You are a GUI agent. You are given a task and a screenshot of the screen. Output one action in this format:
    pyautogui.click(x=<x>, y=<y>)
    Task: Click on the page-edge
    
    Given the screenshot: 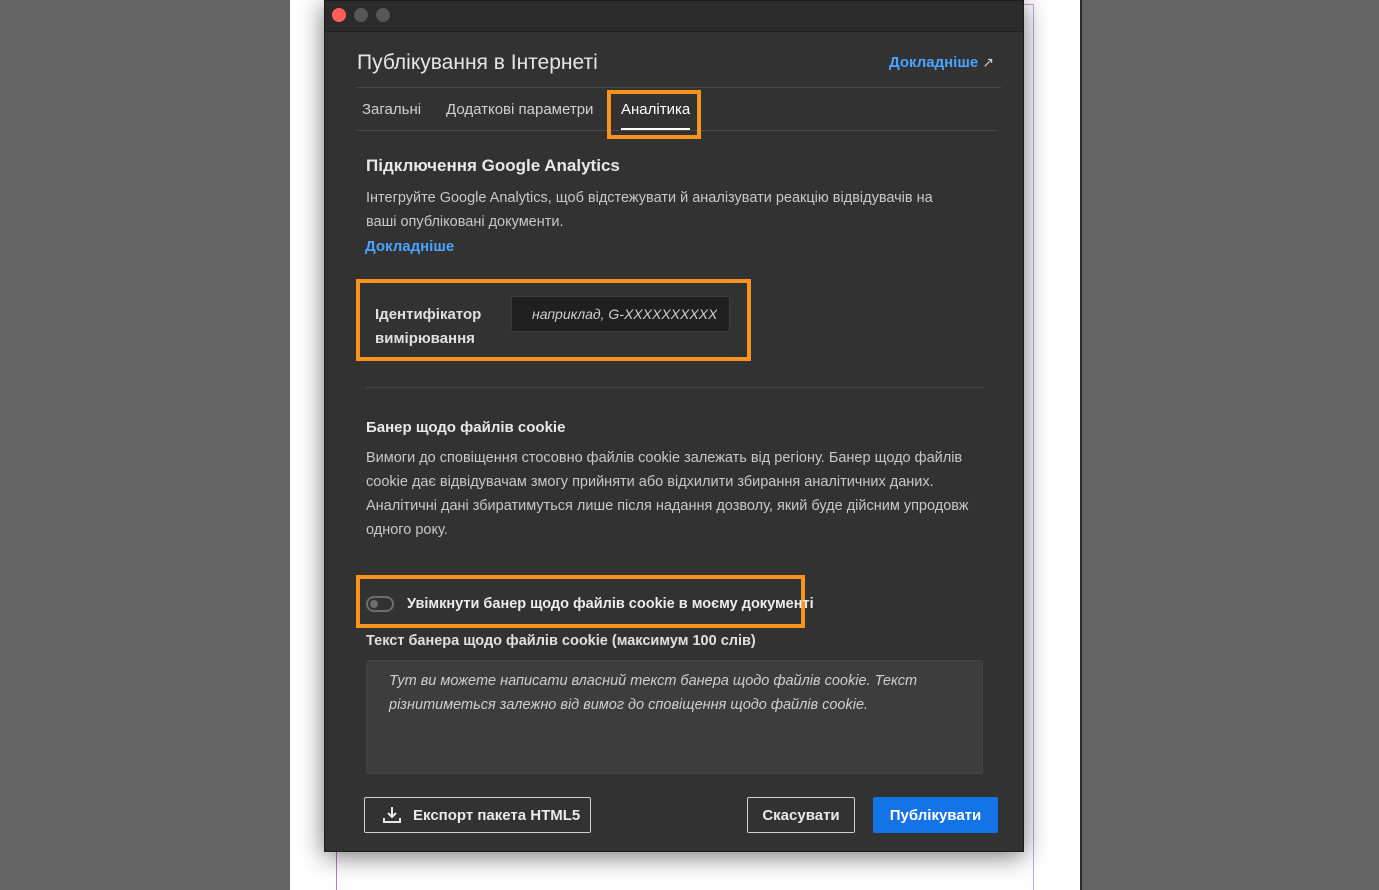 What is the action you would take?
    pyautogui.click(x=1081, y=445)
    